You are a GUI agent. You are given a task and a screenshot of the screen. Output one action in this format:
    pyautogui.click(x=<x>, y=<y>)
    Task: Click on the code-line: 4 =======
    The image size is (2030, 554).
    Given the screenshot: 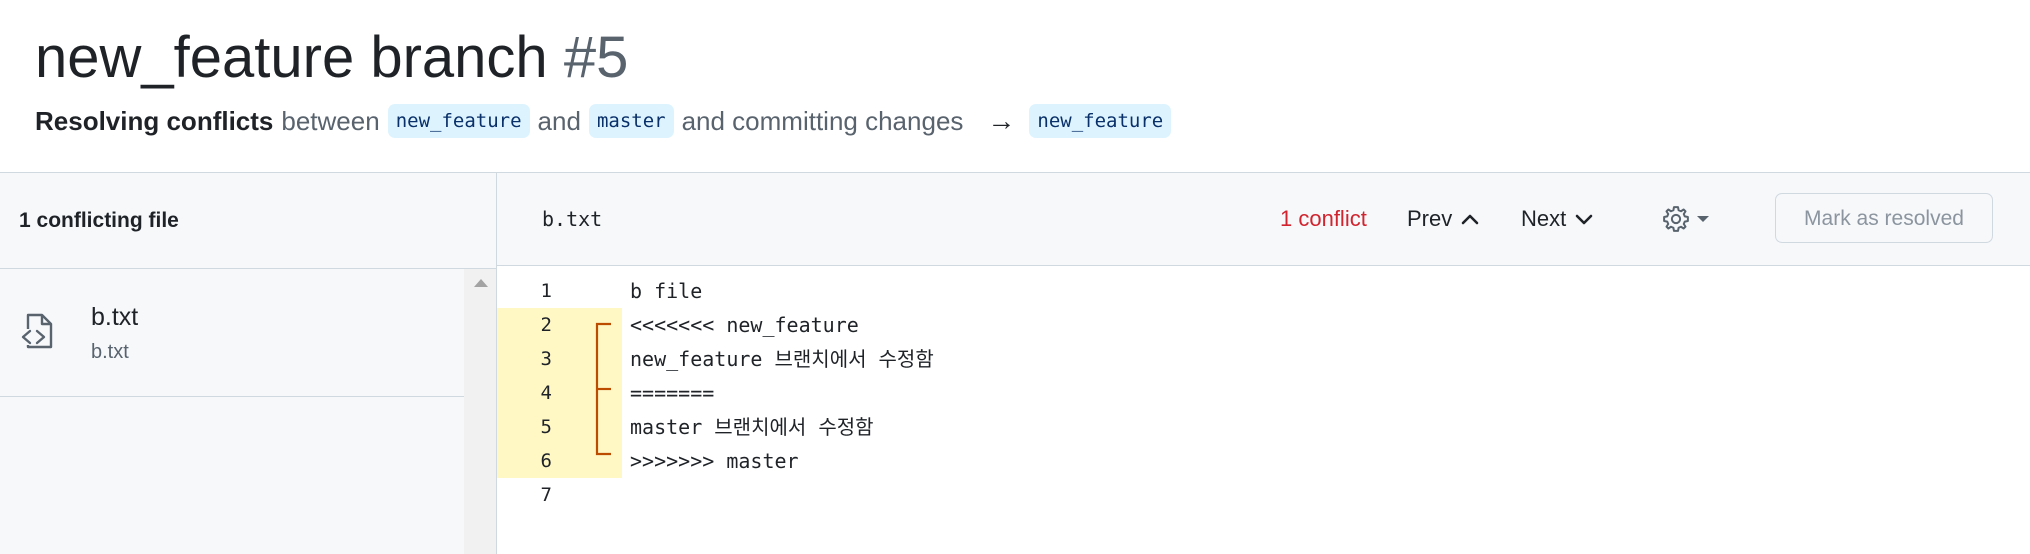 What is the action you would take?
    pyautogui.click(x=1263, y=393)
    